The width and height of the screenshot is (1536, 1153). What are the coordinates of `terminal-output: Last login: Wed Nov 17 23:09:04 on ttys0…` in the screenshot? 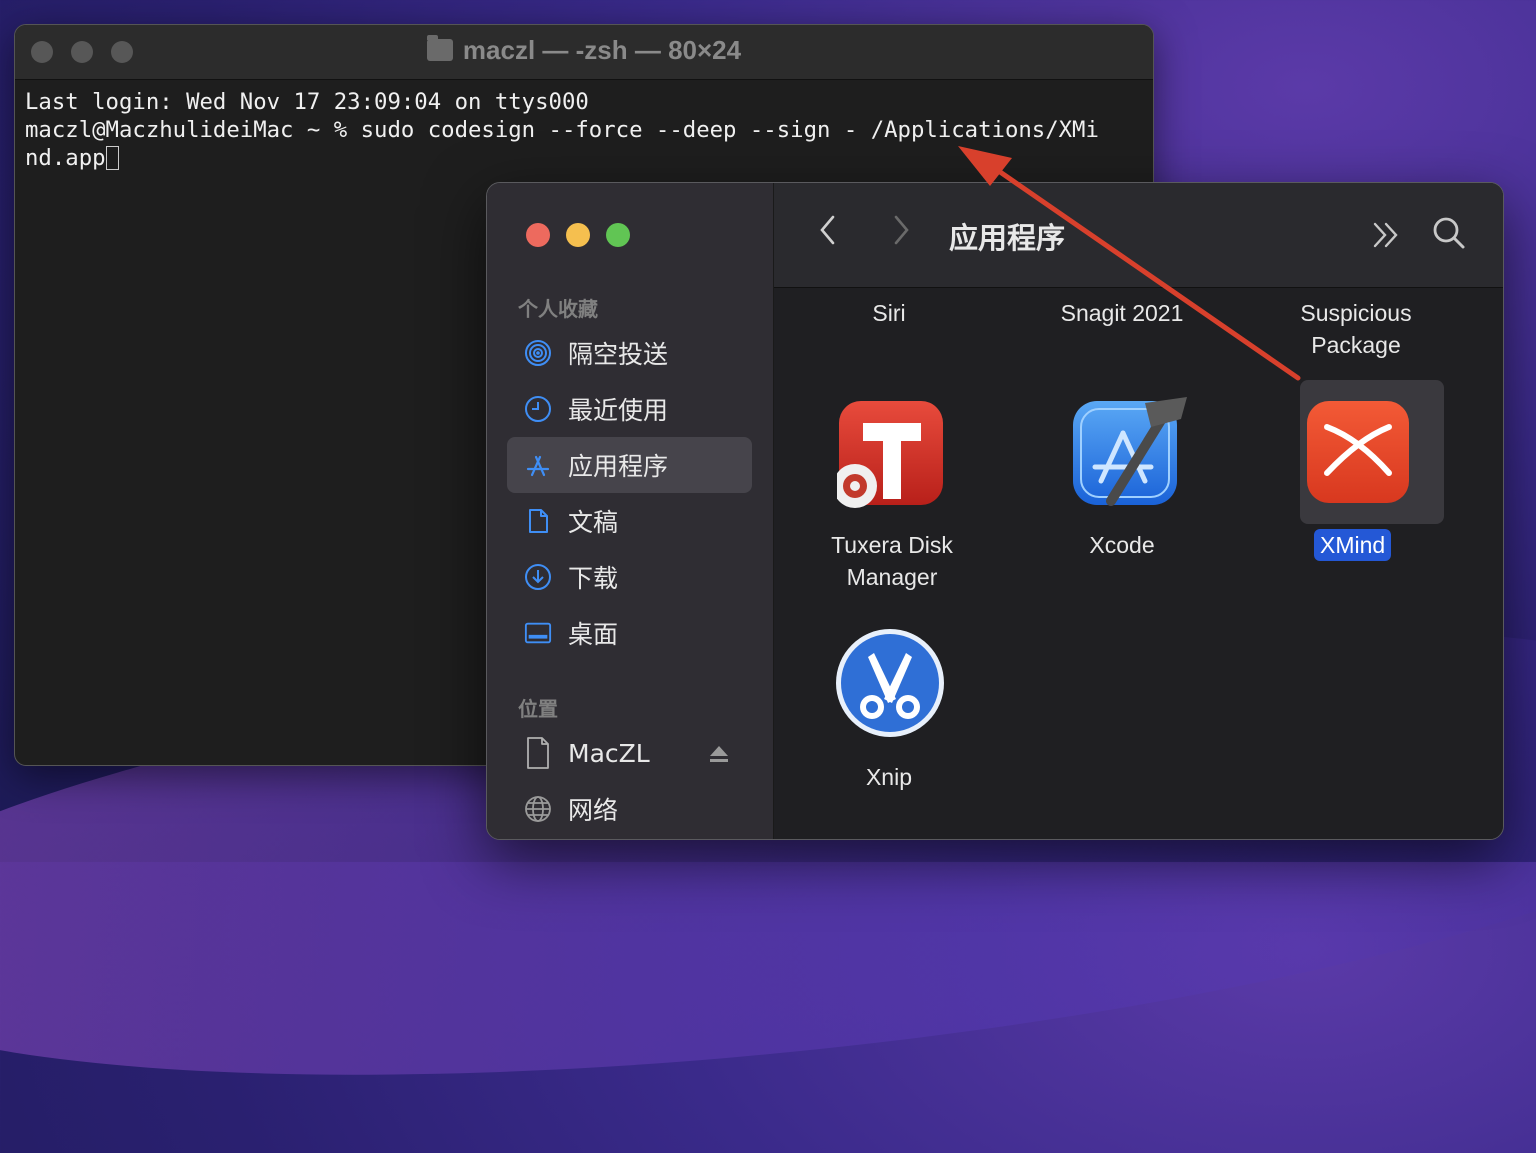 It's located at (584, 130).